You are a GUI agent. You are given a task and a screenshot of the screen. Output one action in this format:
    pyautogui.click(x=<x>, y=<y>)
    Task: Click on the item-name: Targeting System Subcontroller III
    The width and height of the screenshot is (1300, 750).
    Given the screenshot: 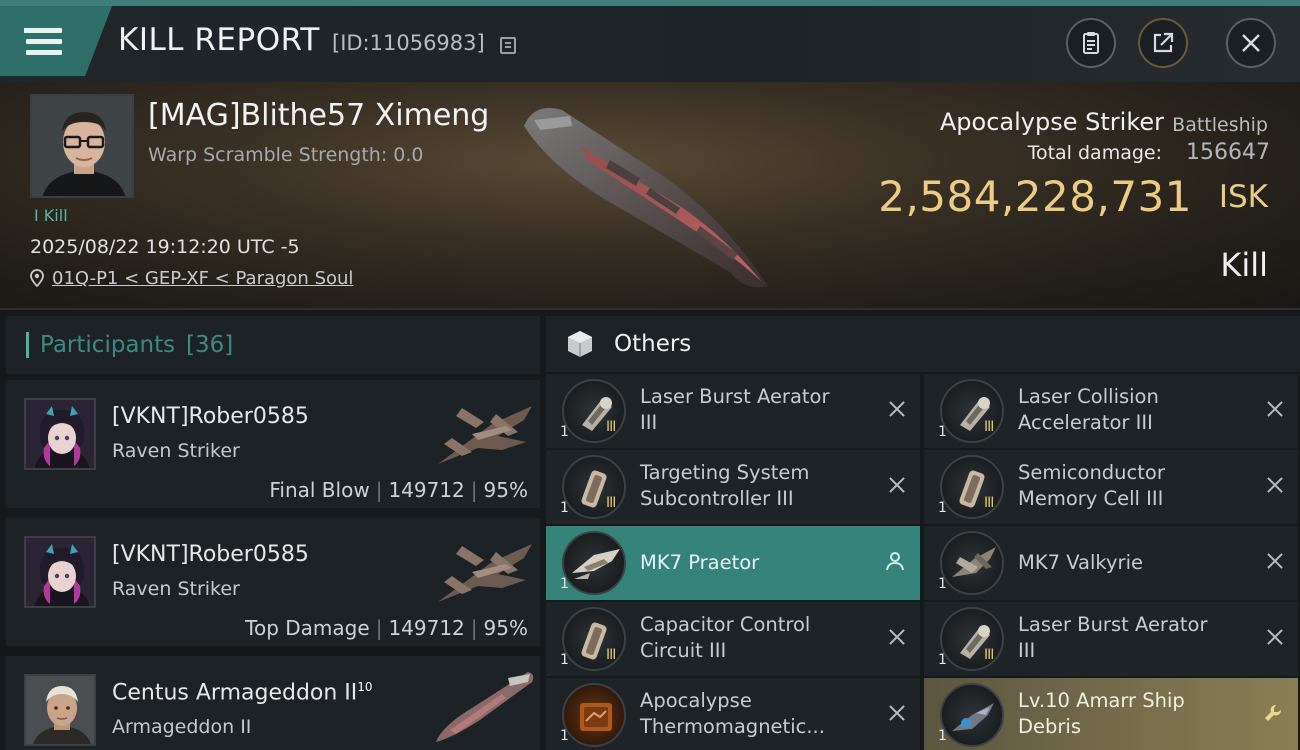 What is the action you would take?
    pyautogui.click(x=725, y=485)
    